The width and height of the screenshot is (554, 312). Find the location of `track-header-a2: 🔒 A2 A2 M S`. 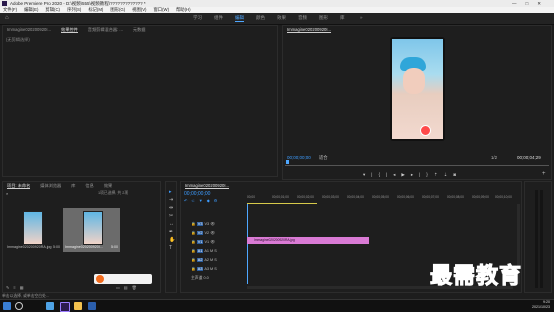

track-header-a2: 🔒 A2 A2 M S is located at coordinates (217, 260).